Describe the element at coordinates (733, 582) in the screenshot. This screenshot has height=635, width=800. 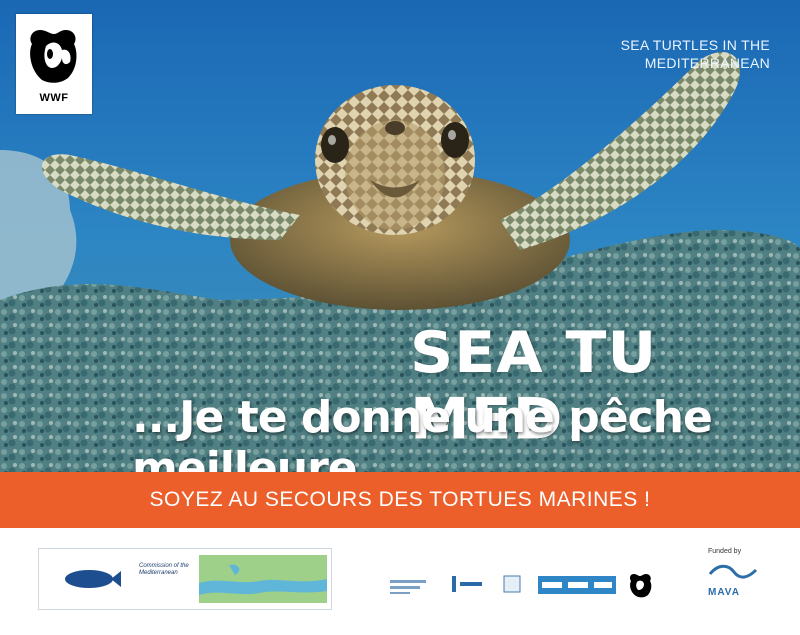
I see `mava-logo: MAVA` at that location.